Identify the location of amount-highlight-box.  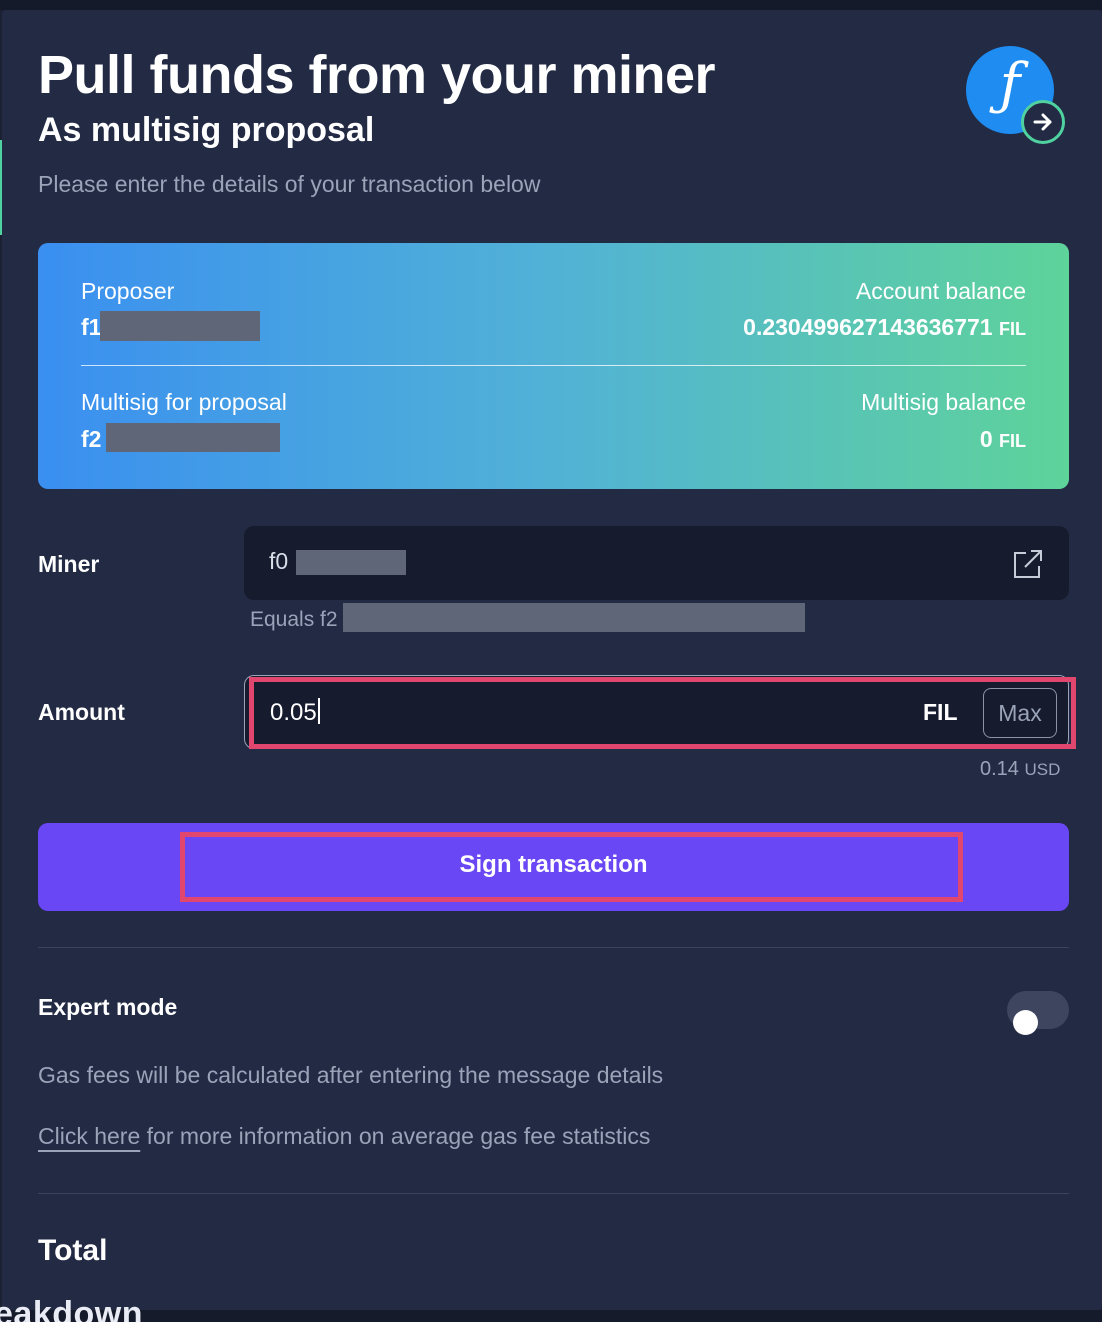
(662, 713).